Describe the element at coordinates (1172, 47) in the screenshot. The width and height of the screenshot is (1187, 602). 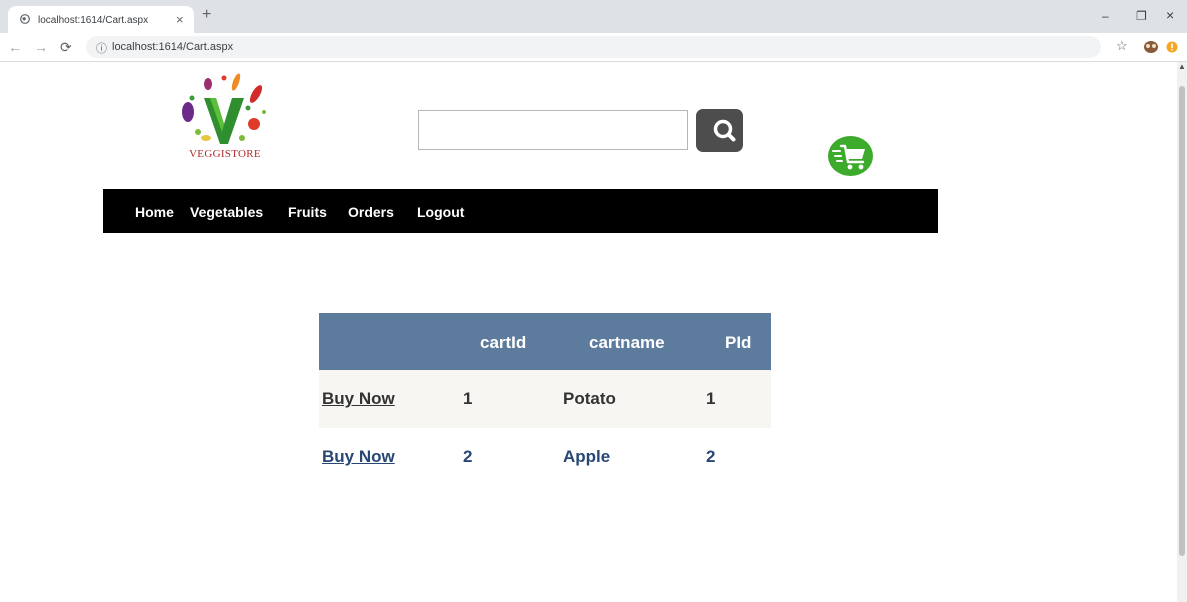
I see `profile-icon` at that location.